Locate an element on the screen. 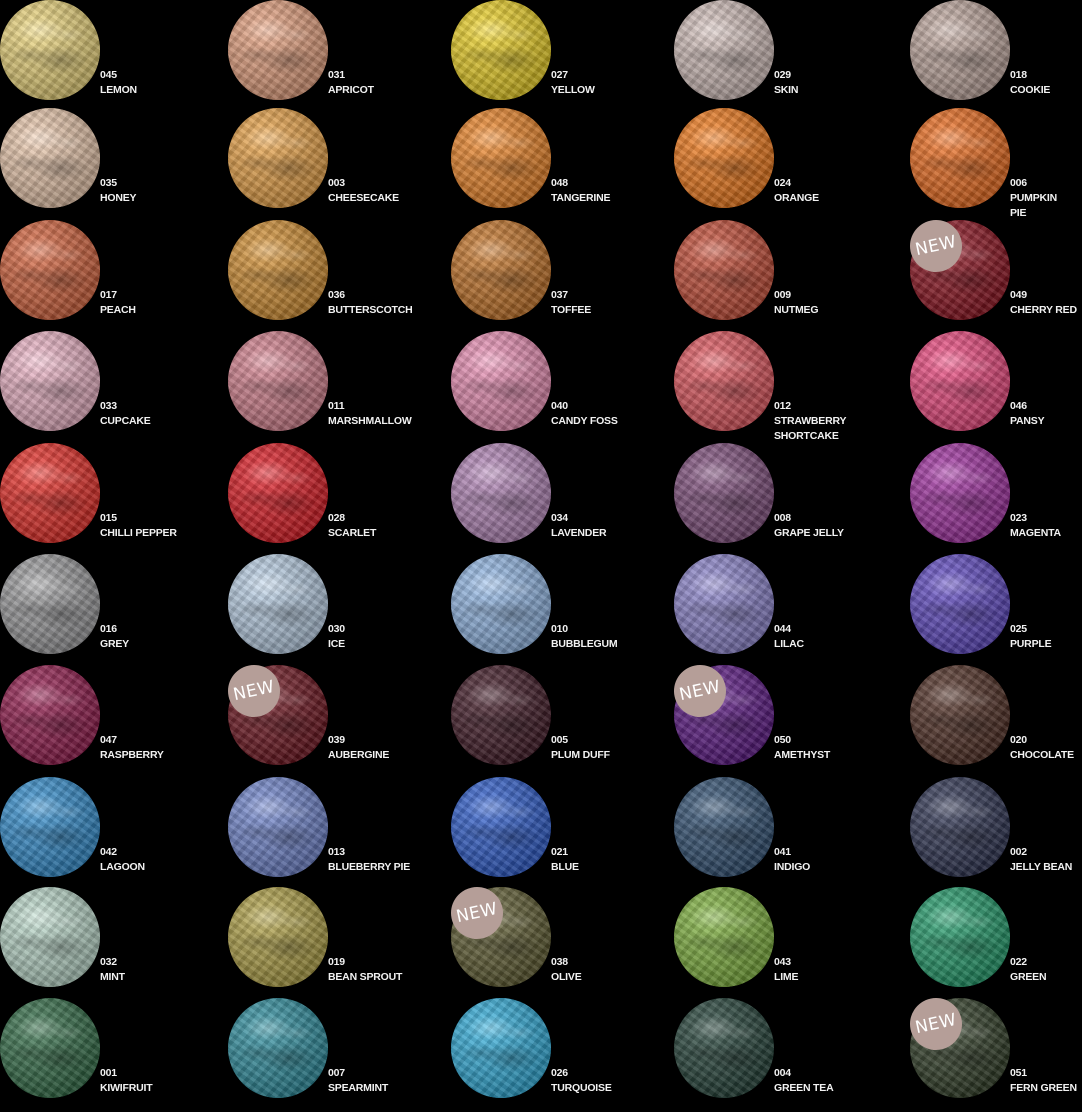 This screenshot has height=1112, width=1082. swatch-code: 016 is located at coordinates (108, 629).